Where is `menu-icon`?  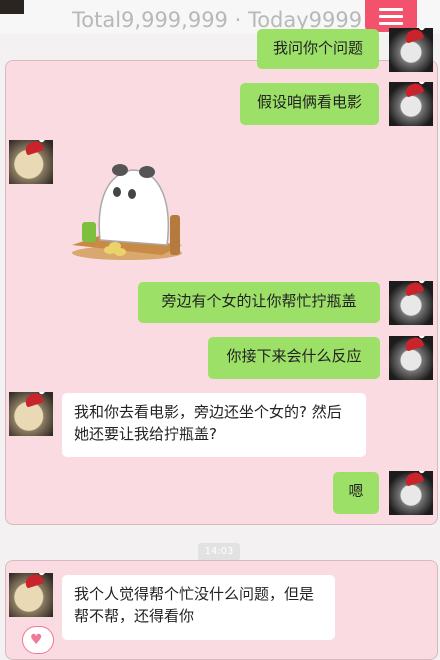 menu-icon is located at coordinates (391, 9).